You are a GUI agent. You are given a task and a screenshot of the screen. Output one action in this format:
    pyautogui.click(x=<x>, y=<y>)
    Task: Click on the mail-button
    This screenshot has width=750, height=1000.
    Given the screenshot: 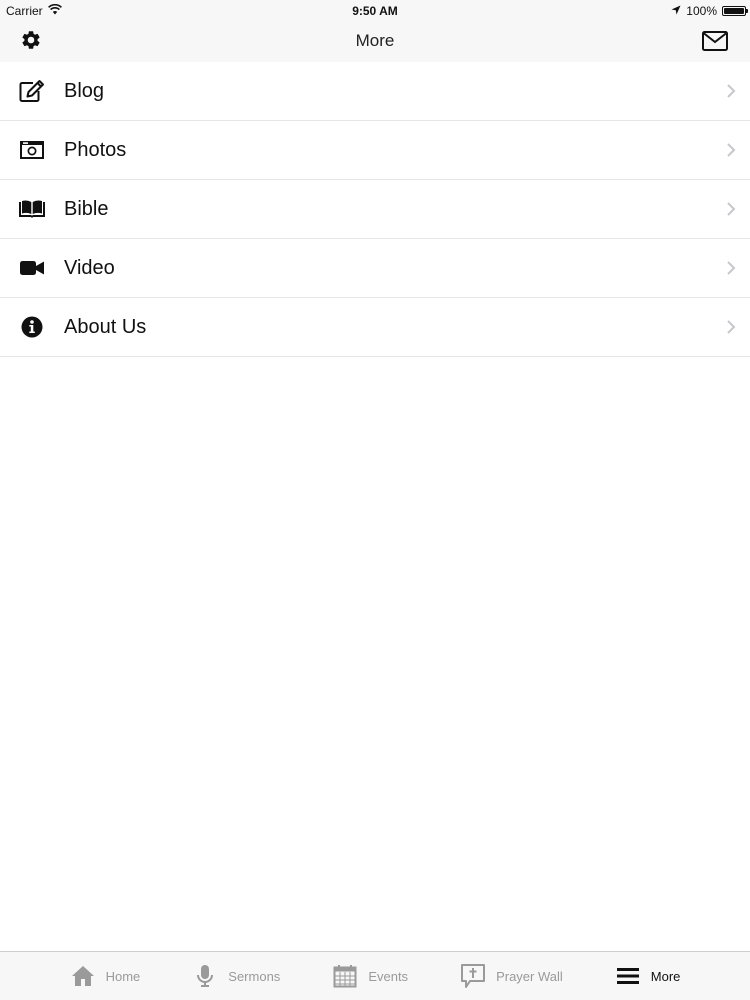 What is the action you would take?
    pyautogui.click(x=715, y=43)
    